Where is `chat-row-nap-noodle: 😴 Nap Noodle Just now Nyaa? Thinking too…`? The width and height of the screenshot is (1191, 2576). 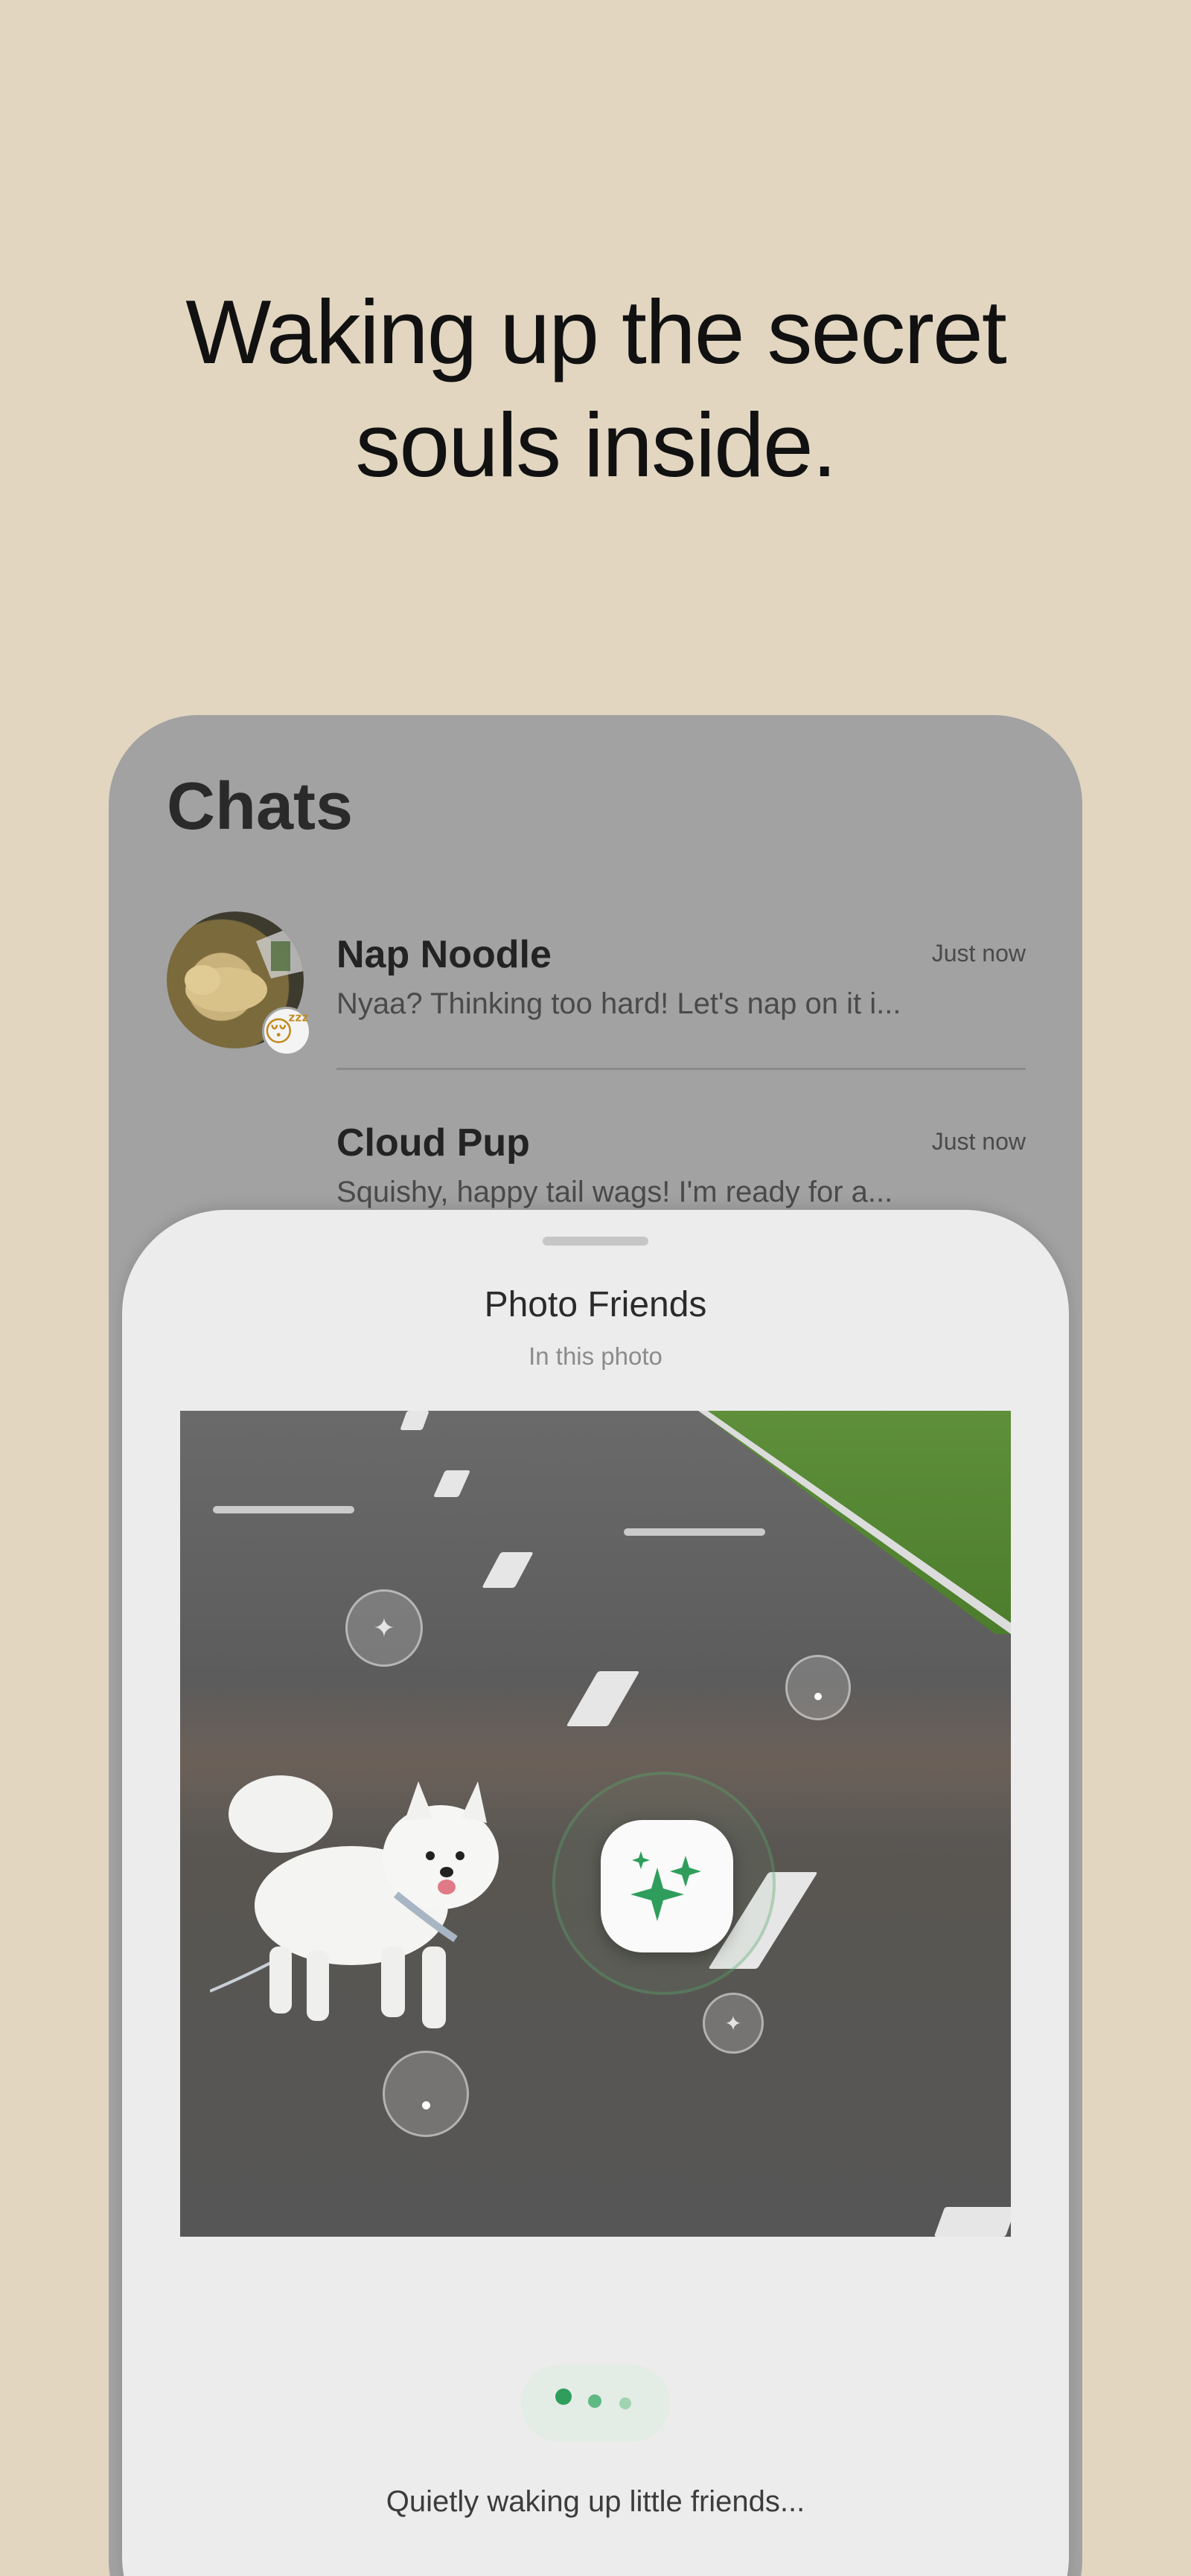 chat-row-nap-noodle: 😴 Nap Noodle Just now Nyaa? Thinking too… is located at coordinates (596, 993).